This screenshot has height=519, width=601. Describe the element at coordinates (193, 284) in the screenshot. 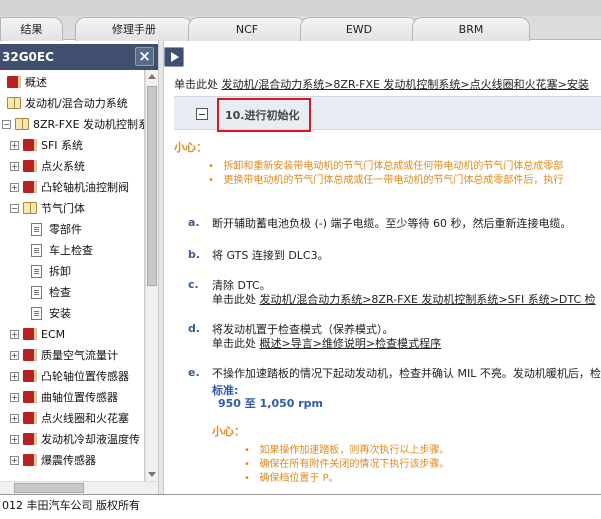

I see `step-letter: c.` at that location.